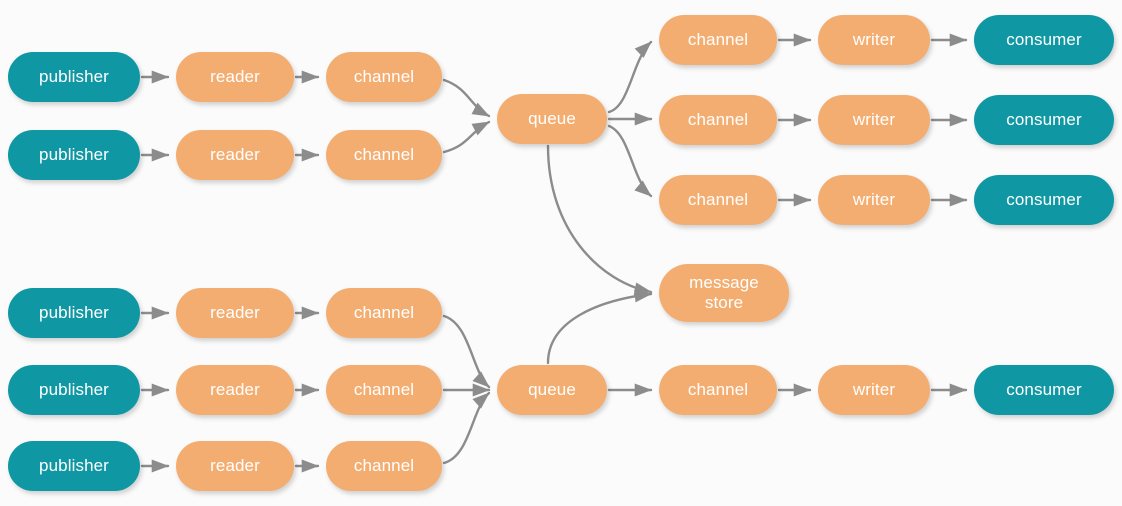  I want to click on node-channel-chn-3: channel, so click(384, 313).